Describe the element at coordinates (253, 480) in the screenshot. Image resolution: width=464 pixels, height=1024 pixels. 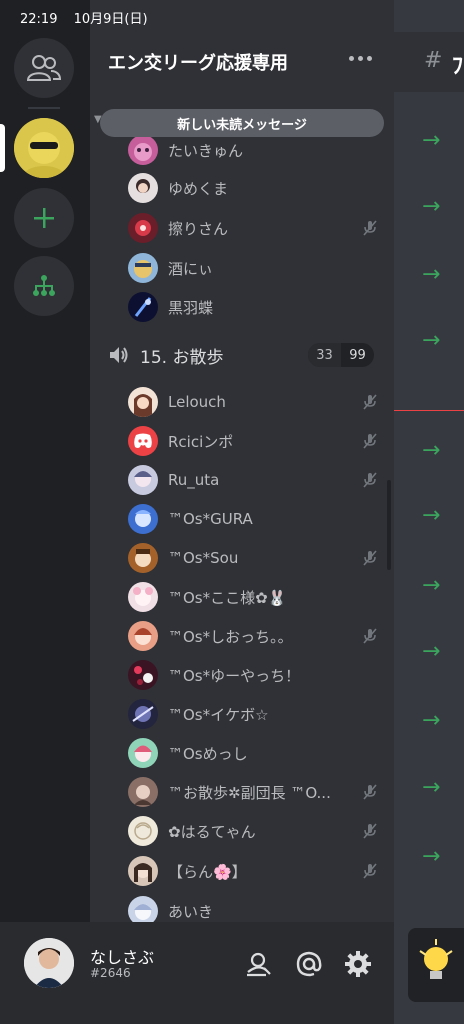
I see `member-row: Ru_uta` at that location.